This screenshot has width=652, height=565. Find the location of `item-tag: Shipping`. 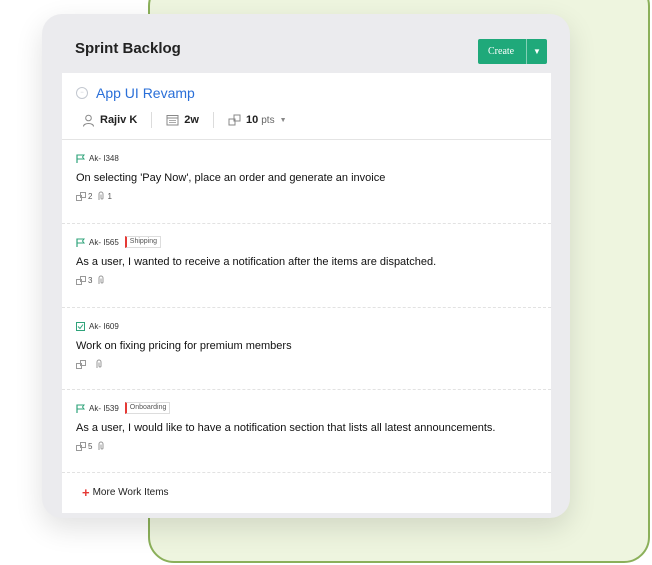

item-tag: Shipping is located at coordinates (143, 242).